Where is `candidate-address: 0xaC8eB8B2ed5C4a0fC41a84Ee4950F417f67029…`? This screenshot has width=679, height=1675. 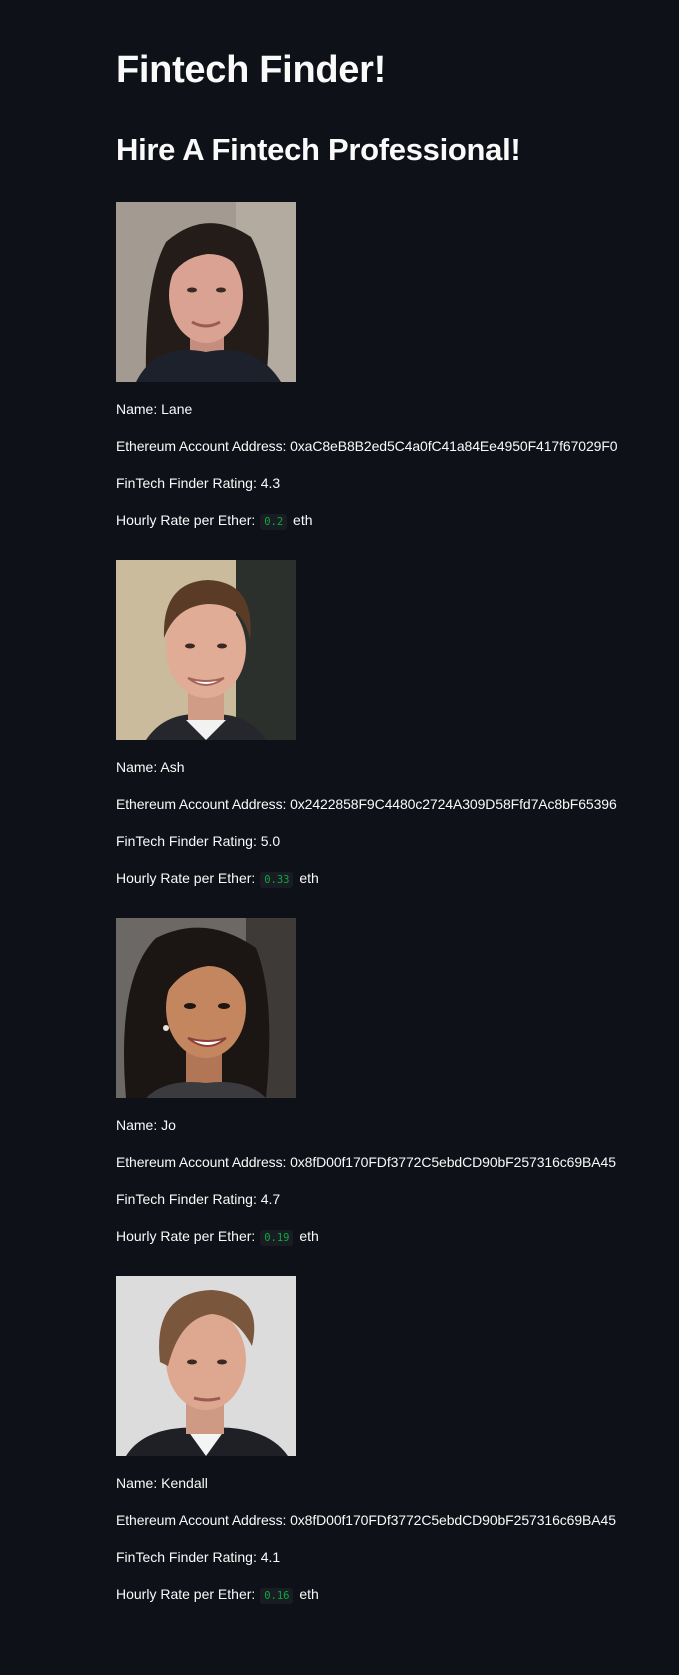
candidate-address: 0xaC8eB8B2ed5C4a0fC41a84Ee4950F417f67029… is located at coordinates (454, 446).